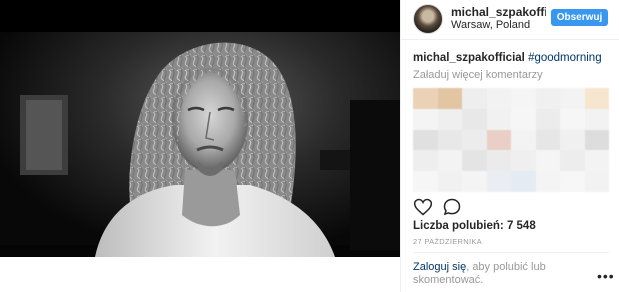  I want to click on caption-hashtag: #goodmorning, so click(565, 58).